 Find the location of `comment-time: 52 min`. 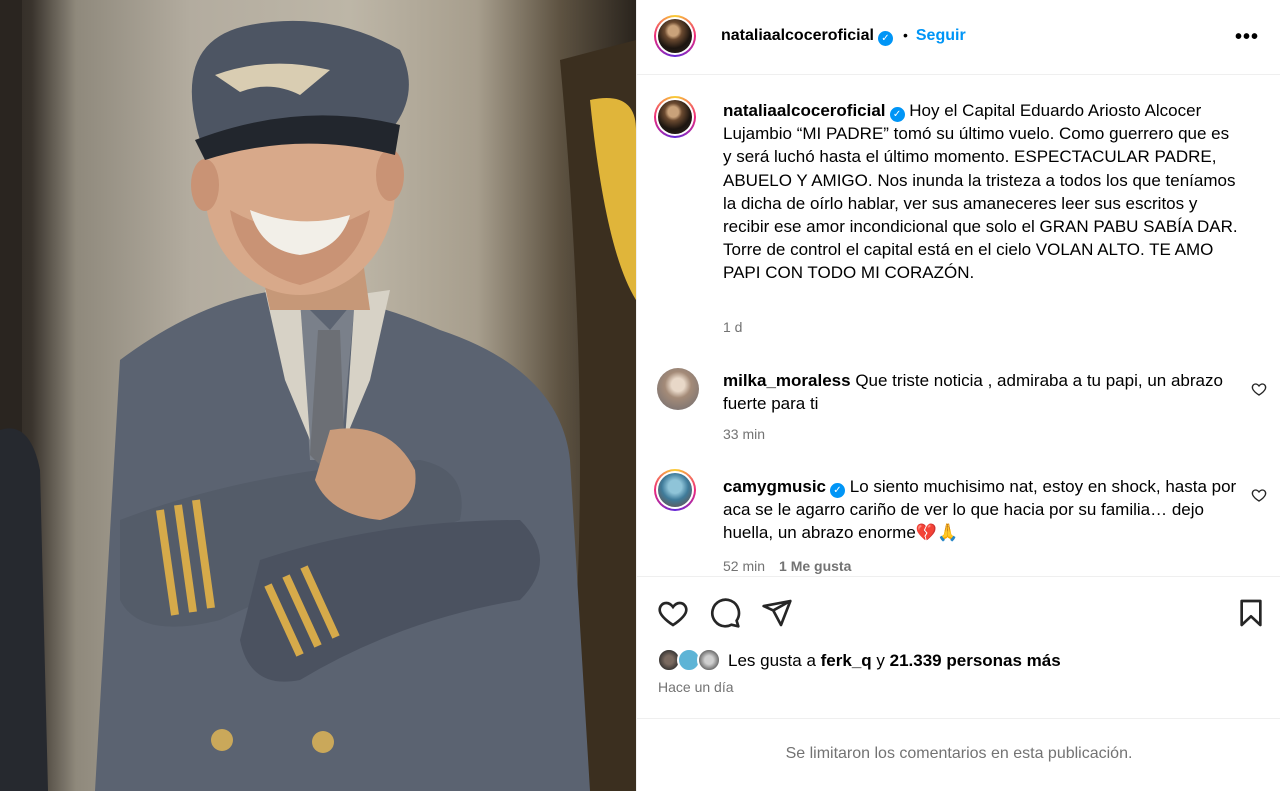

comment-time: 52 min is located at coordinates (744, 566).